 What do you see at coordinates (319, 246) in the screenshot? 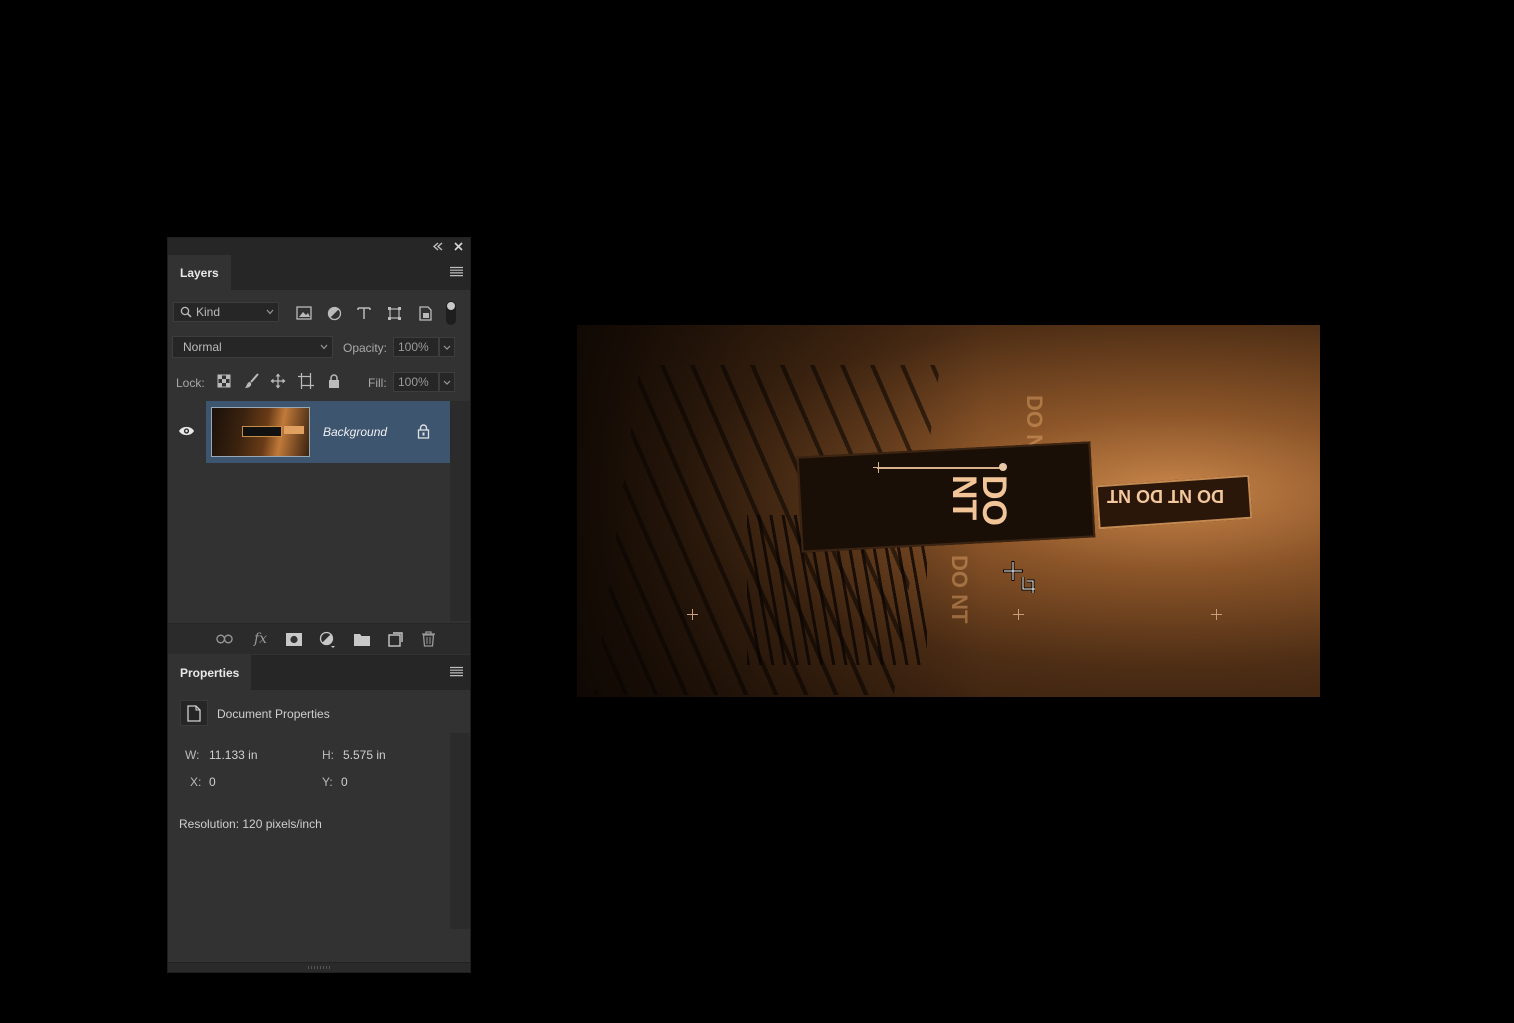
I see `panel-title-bar` at bounding box center [319, 246].